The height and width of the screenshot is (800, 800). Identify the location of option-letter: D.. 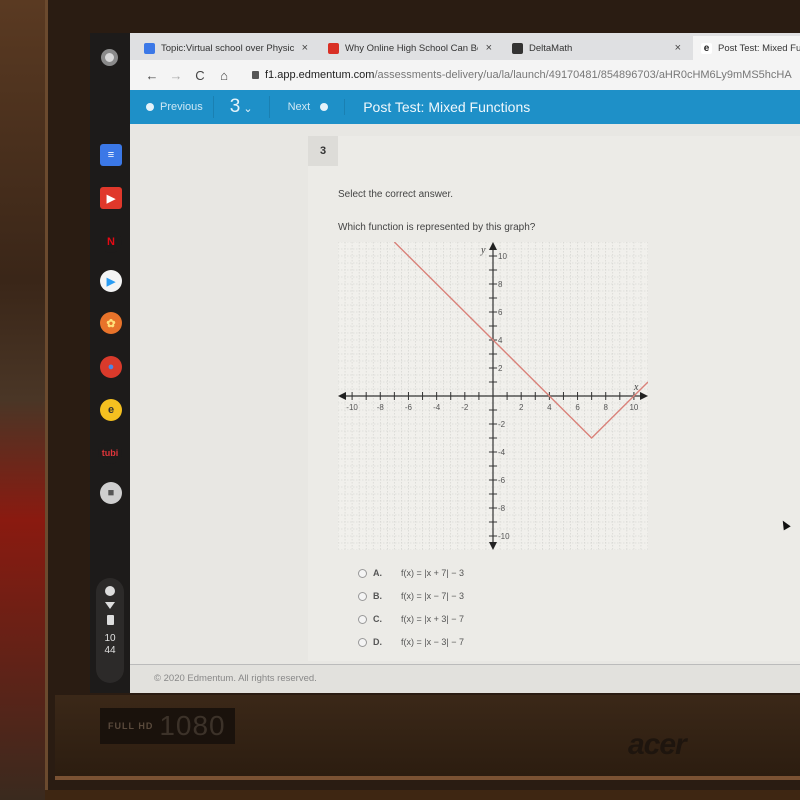
(377, 642).